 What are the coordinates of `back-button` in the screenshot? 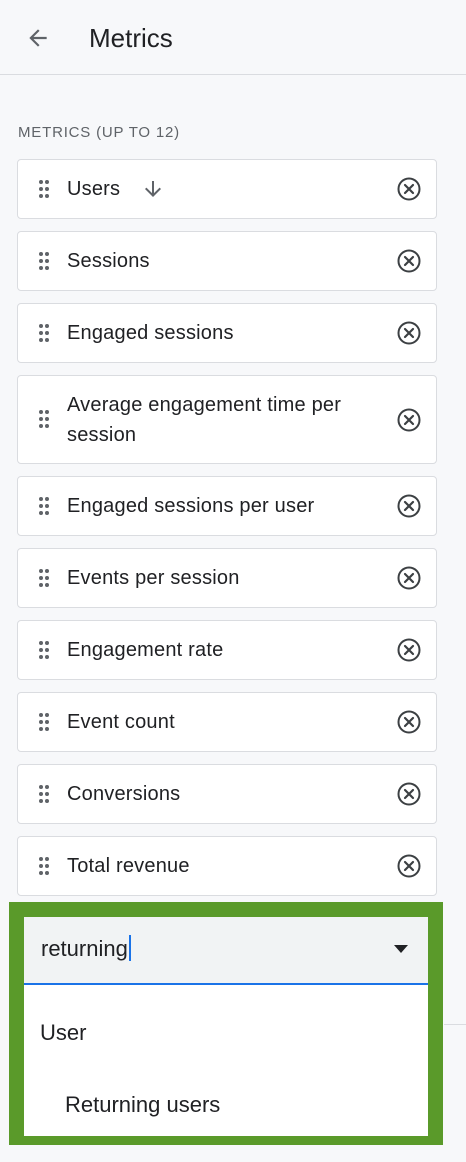 It's located at (38, 38).